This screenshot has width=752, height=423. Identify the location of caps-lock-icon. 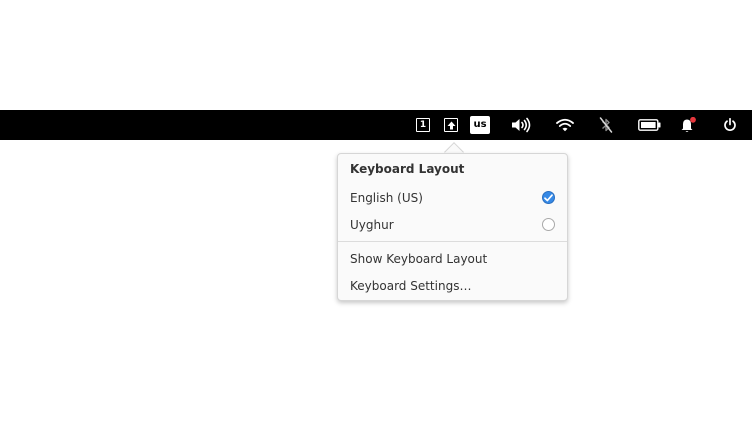
(451, 125).